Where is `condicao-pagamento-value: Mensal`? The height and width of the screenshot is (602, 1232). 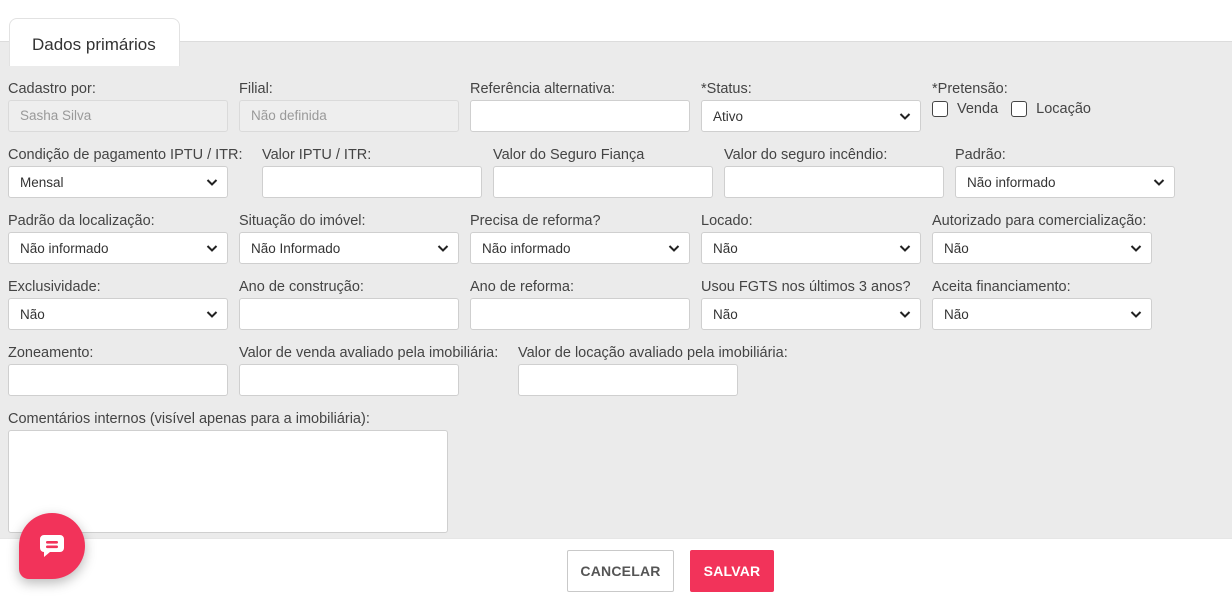
condicao-pagamento-value: Mensal is located at coordinates (42, 182).